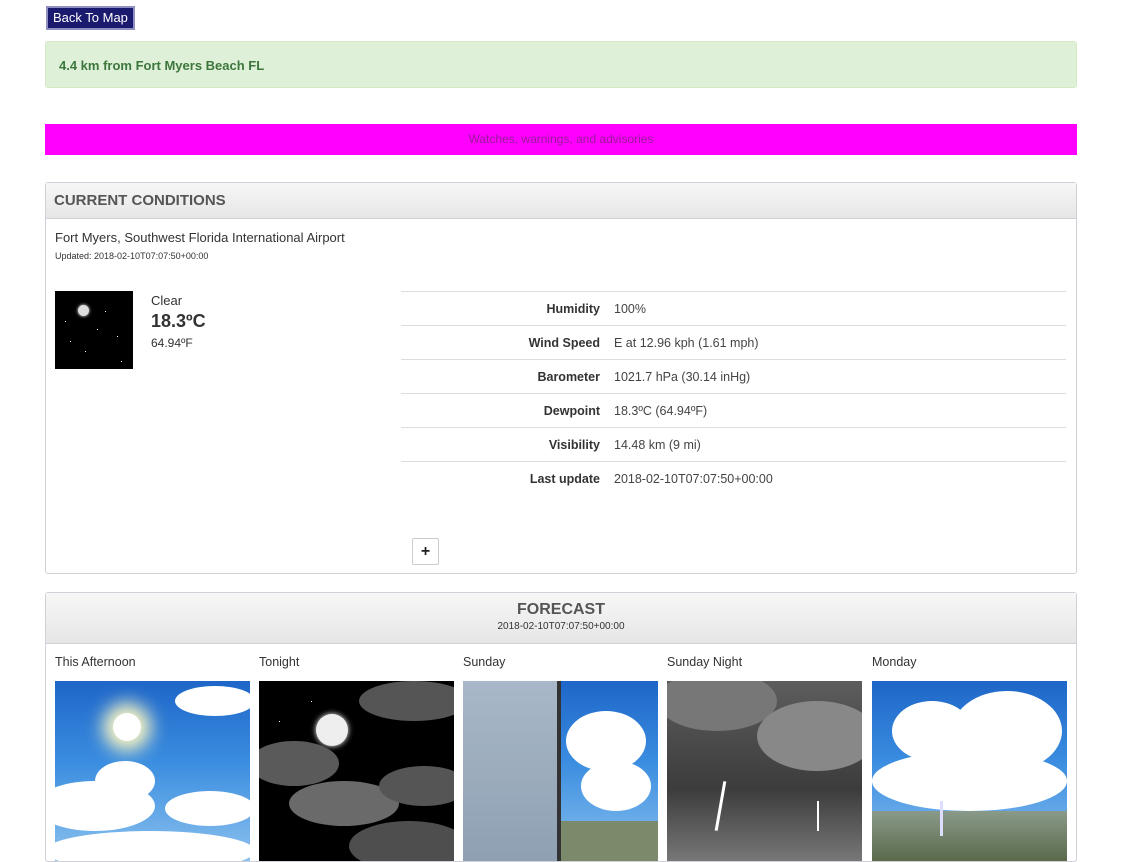 The width and height of the screenshot is (1136, 862). I want to click on detail-row-wind: Wind Speed E at 12.96 kph (1.61 mph), so click(733, 342).